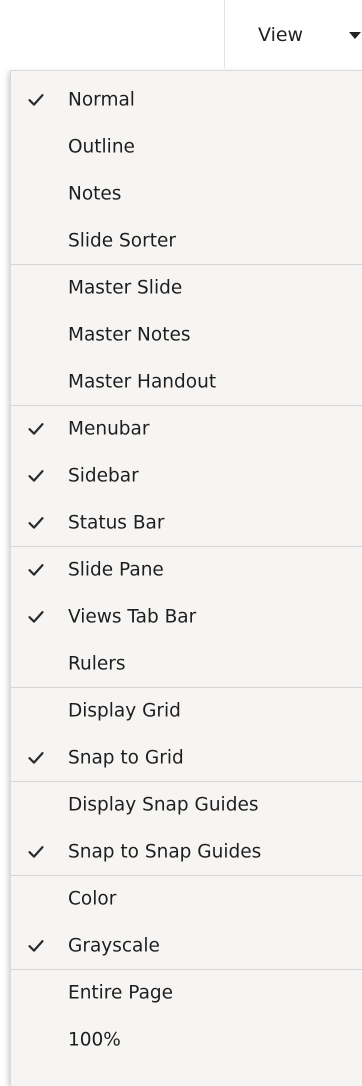 The width and height of the screenshot is (362, 1086). I want to click on menu-item-display-grid: Display Grid, so click(186, 710).